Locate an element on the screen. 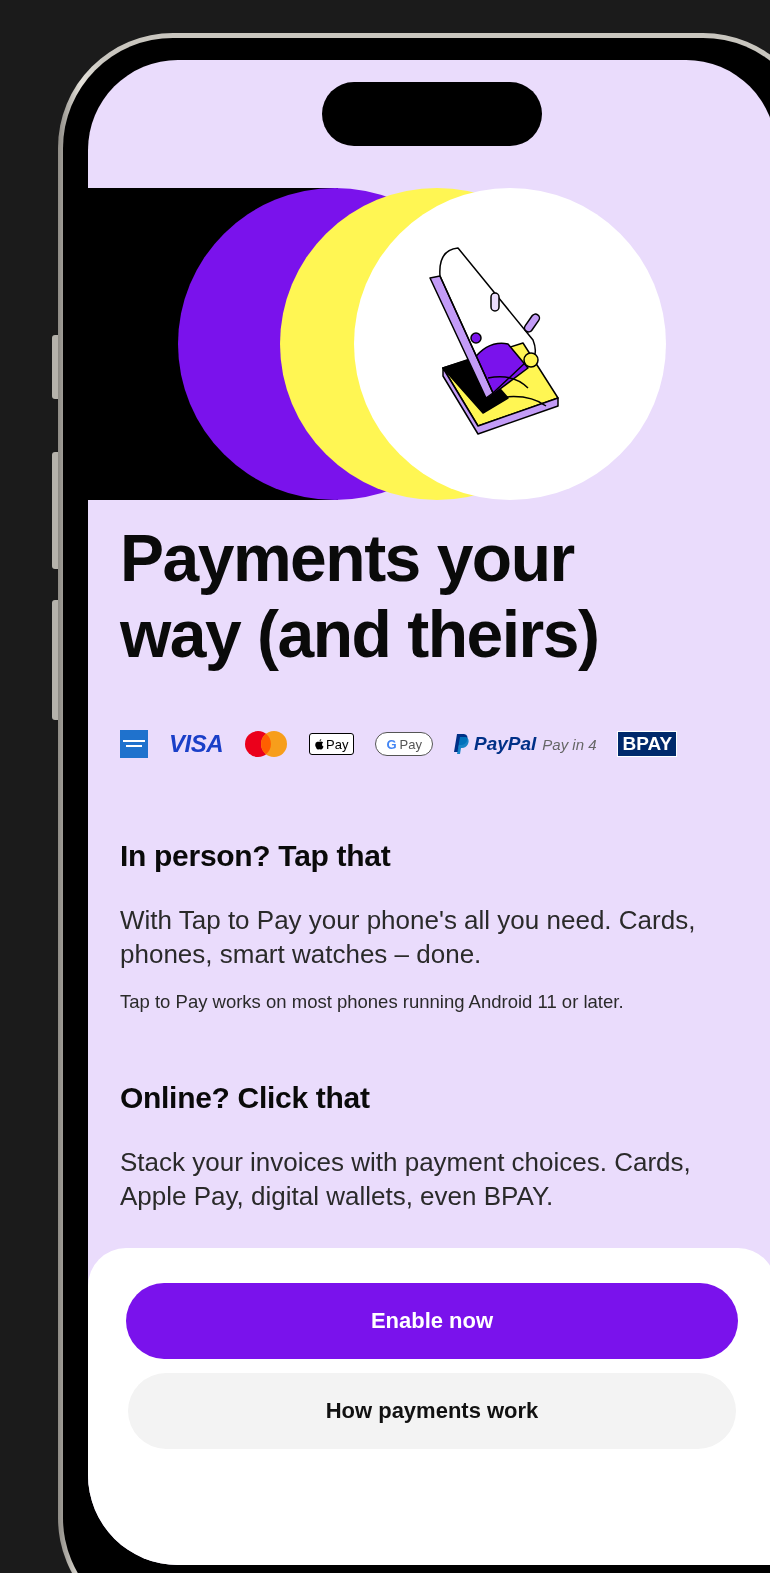 This screenshot has height=1573, width=770. enable-button: Enable now is located at coordinates (432, 1321).